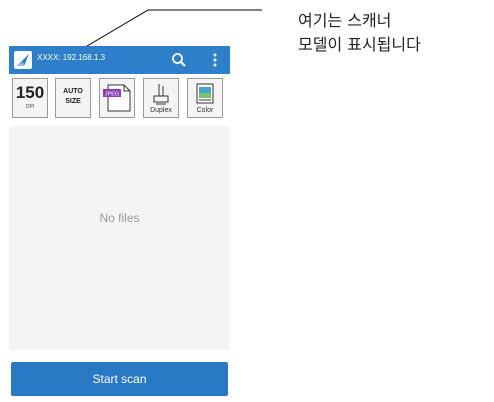 This screenshot has width=494, height=402. I want to click on scanner-app-icon, so click(23, 60).